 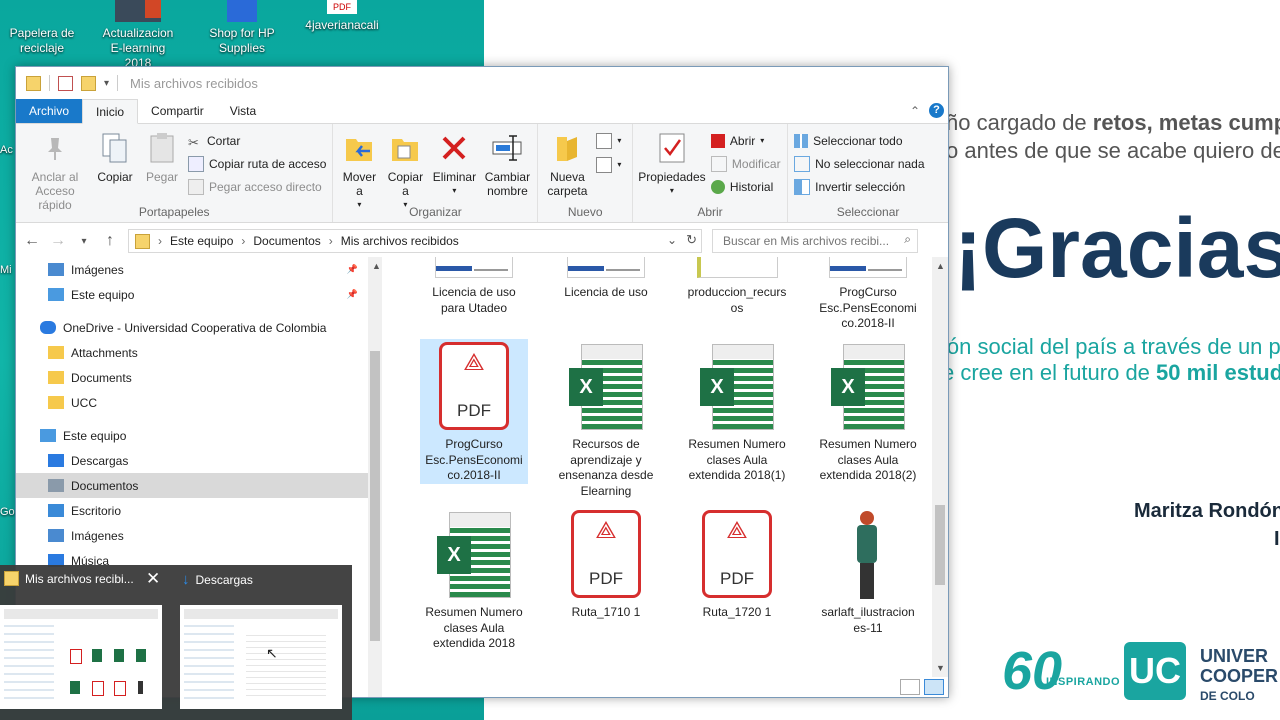 I want to click on easy-access-button: ▾, so click(x=608, y=165).